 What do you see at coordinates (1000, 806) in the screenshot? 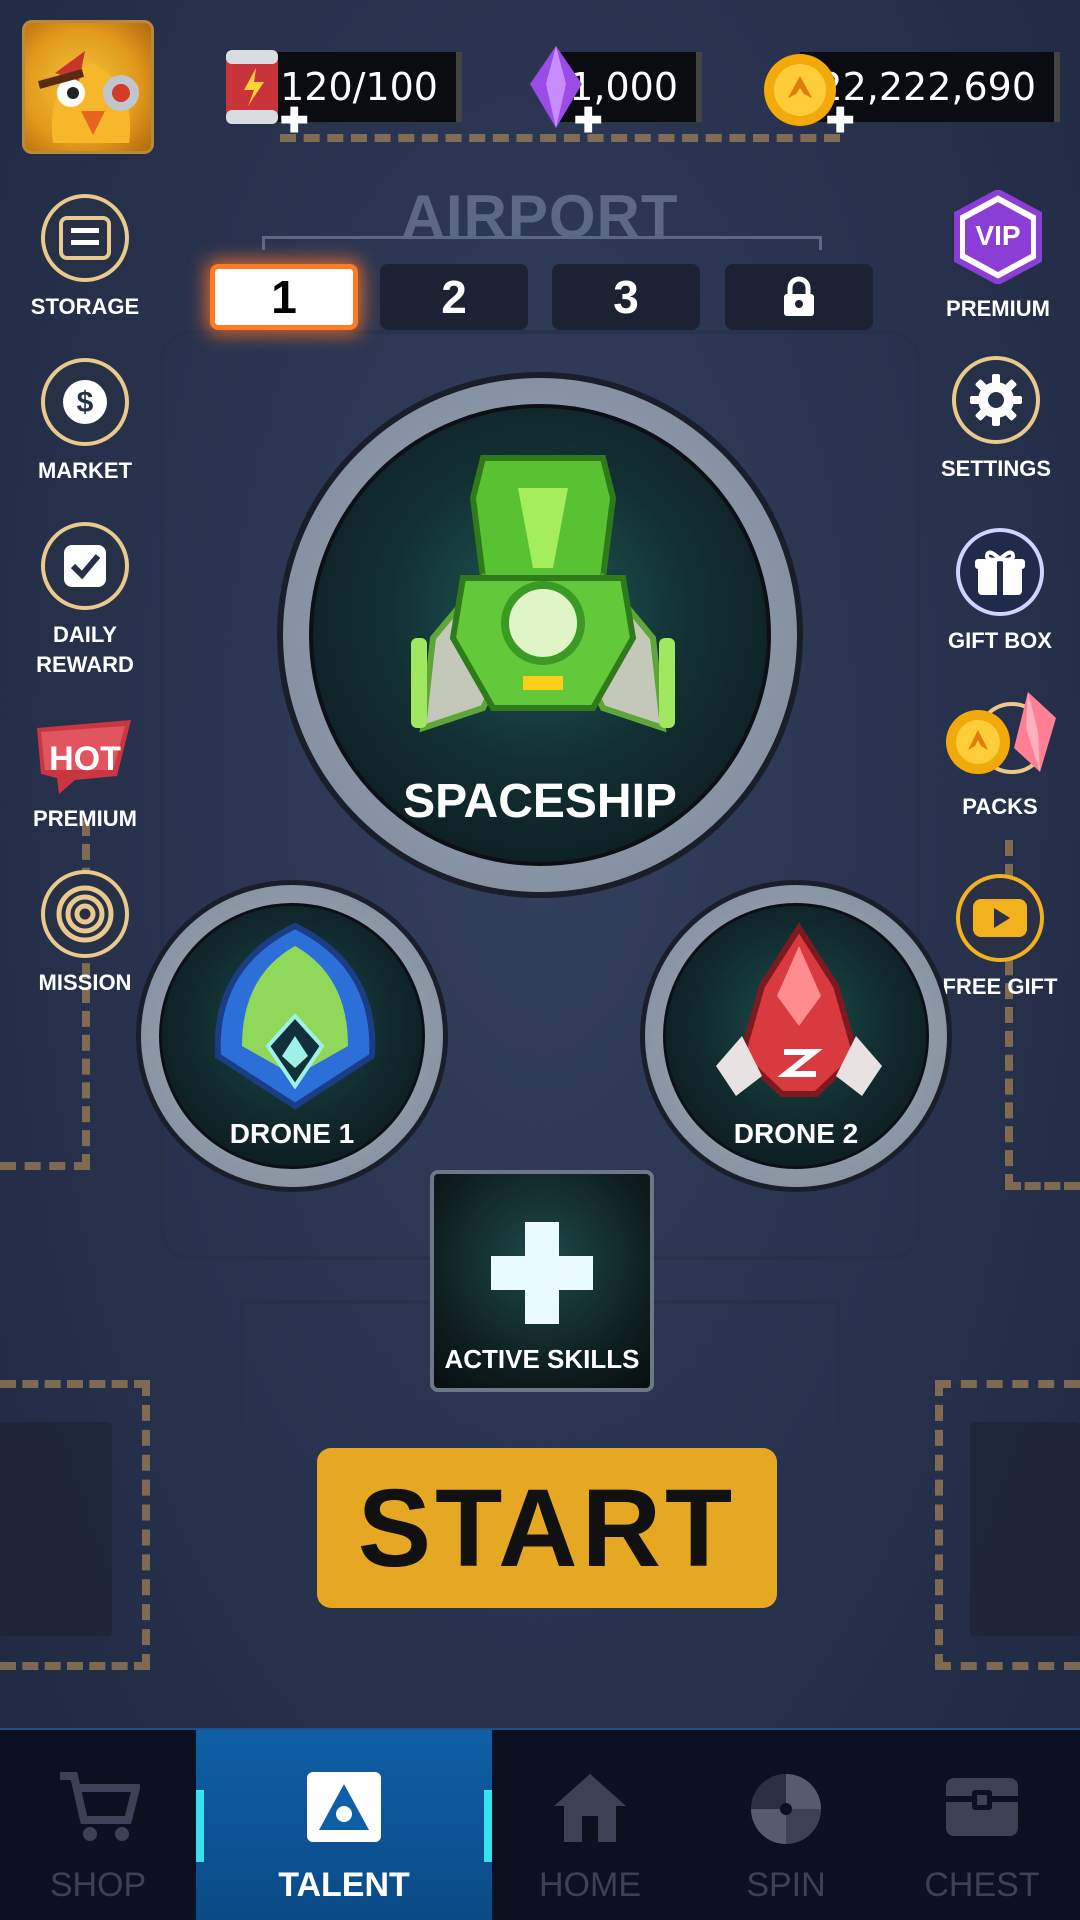
I see `packs-label: PACKS` at bounding box center [1000, 806].